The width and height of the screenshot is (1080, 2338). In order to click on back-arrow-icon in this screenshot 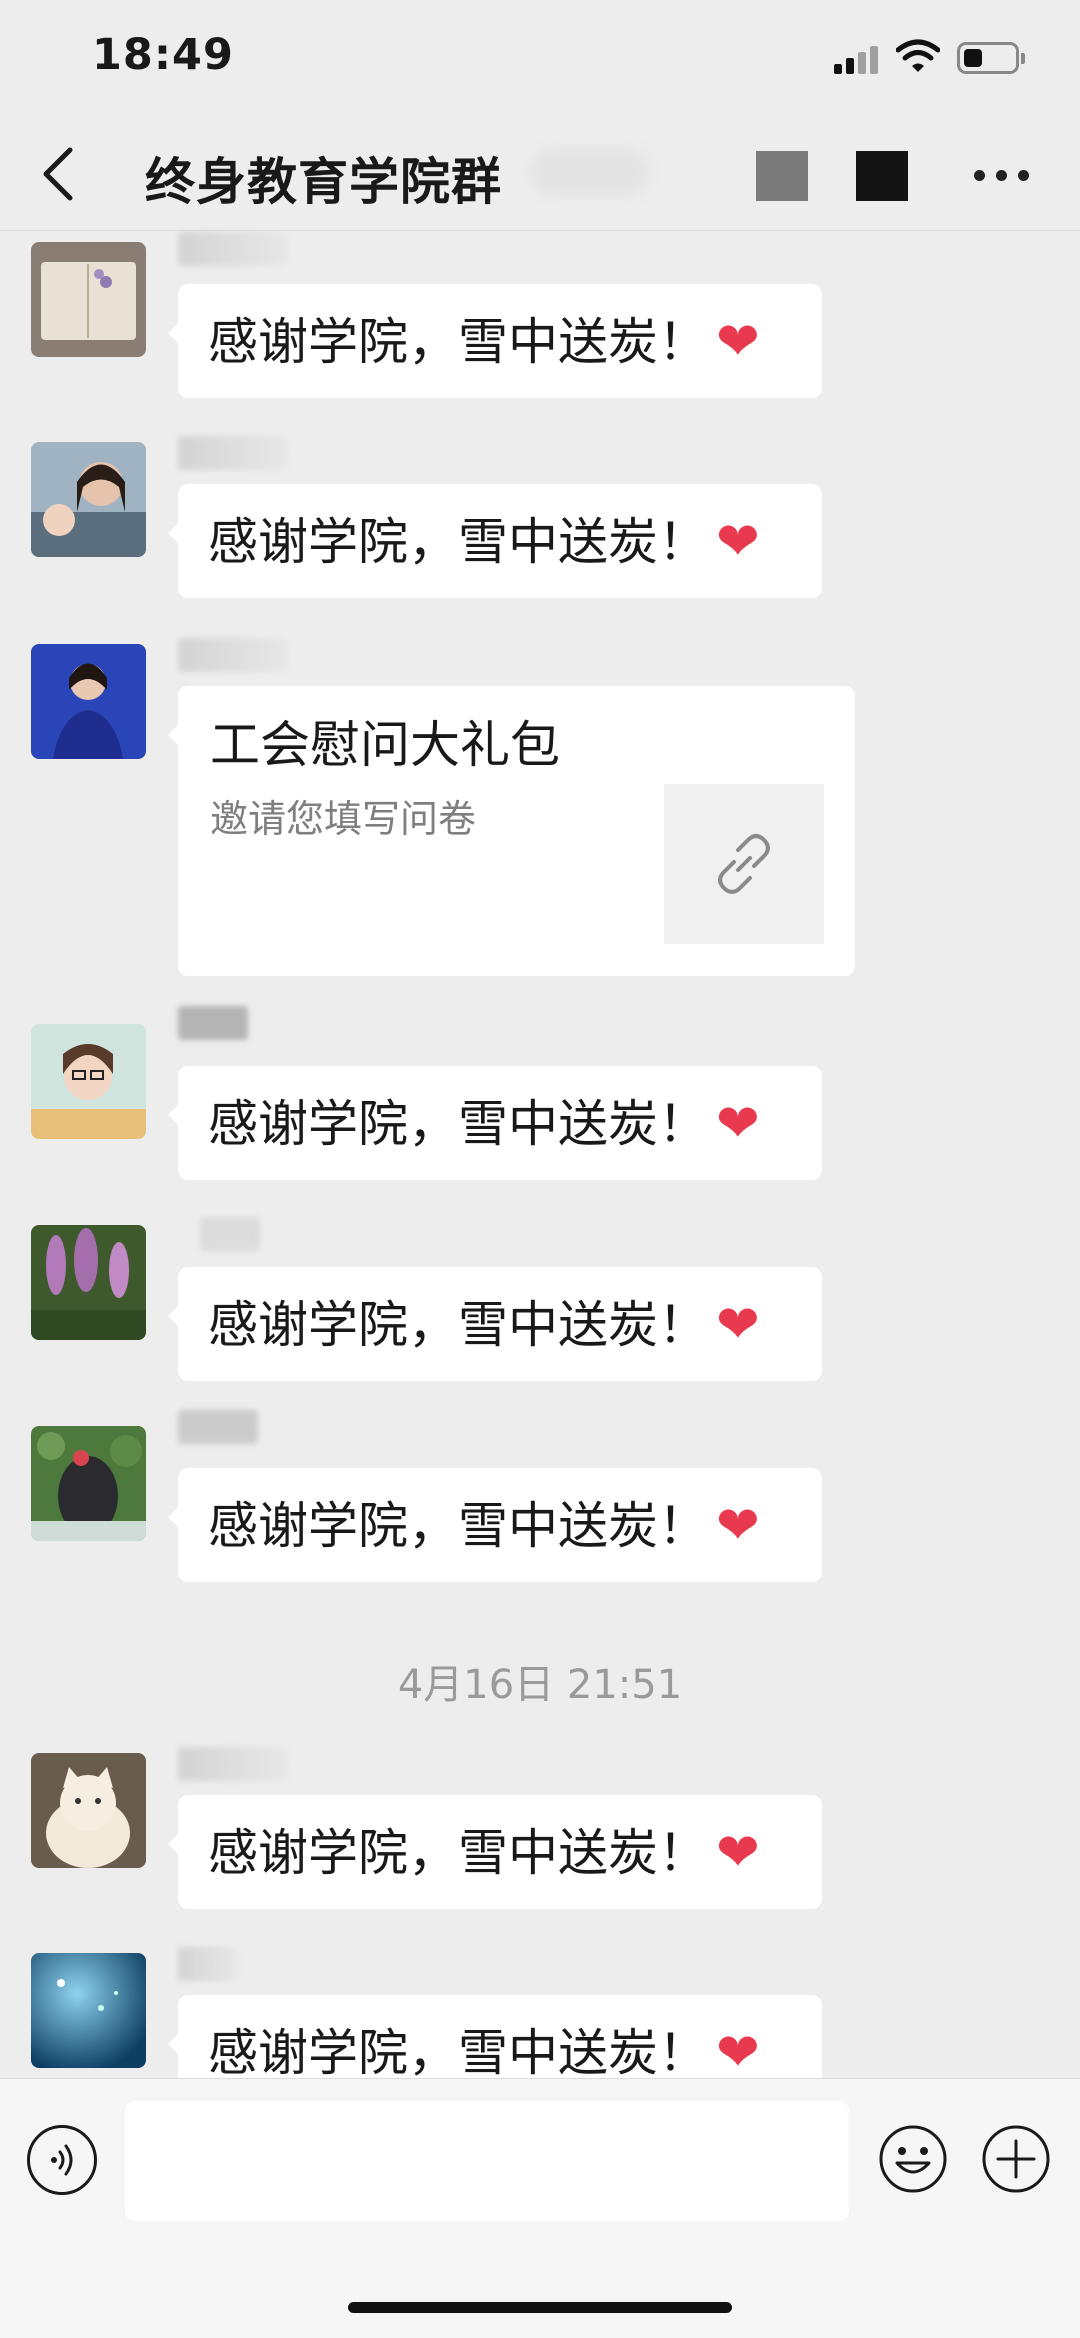, I will do `click(58, 174)`.